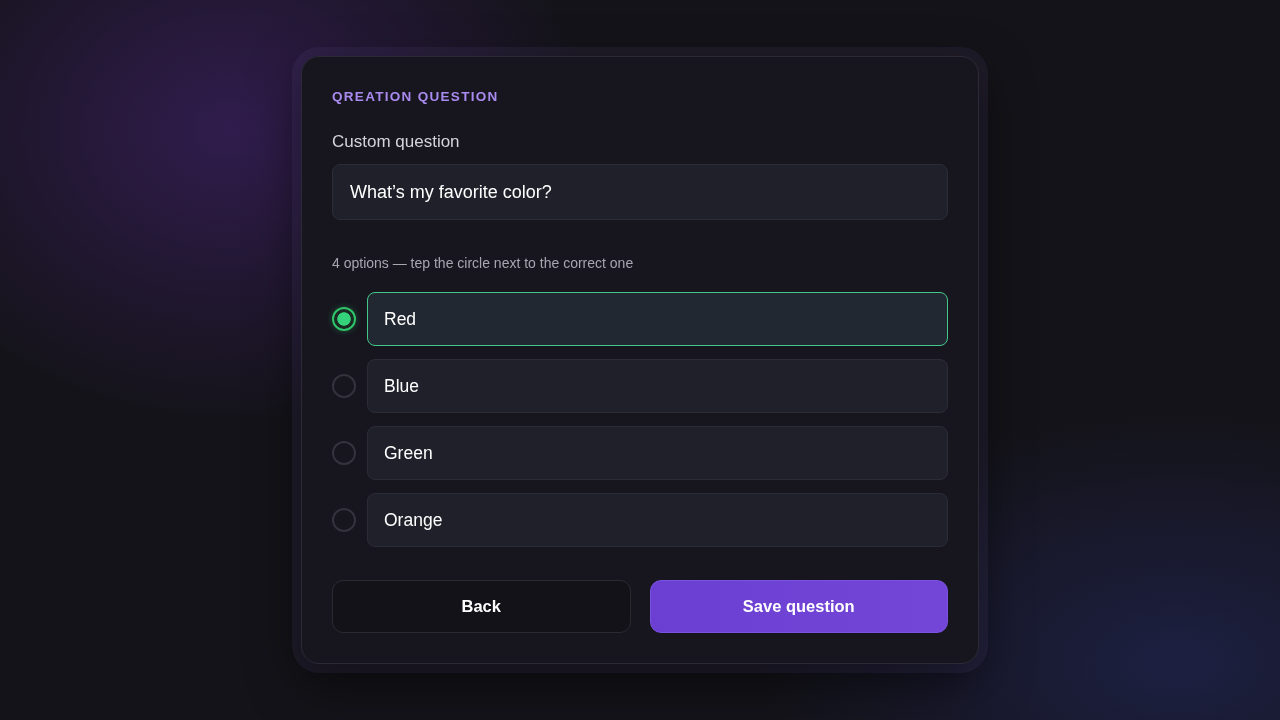 The width and height of the screenshot is (1280, 720). Describe the element at coordinates (640, 192) in the screenshot. I see `question-input: What’s my favorite color?` at that location.